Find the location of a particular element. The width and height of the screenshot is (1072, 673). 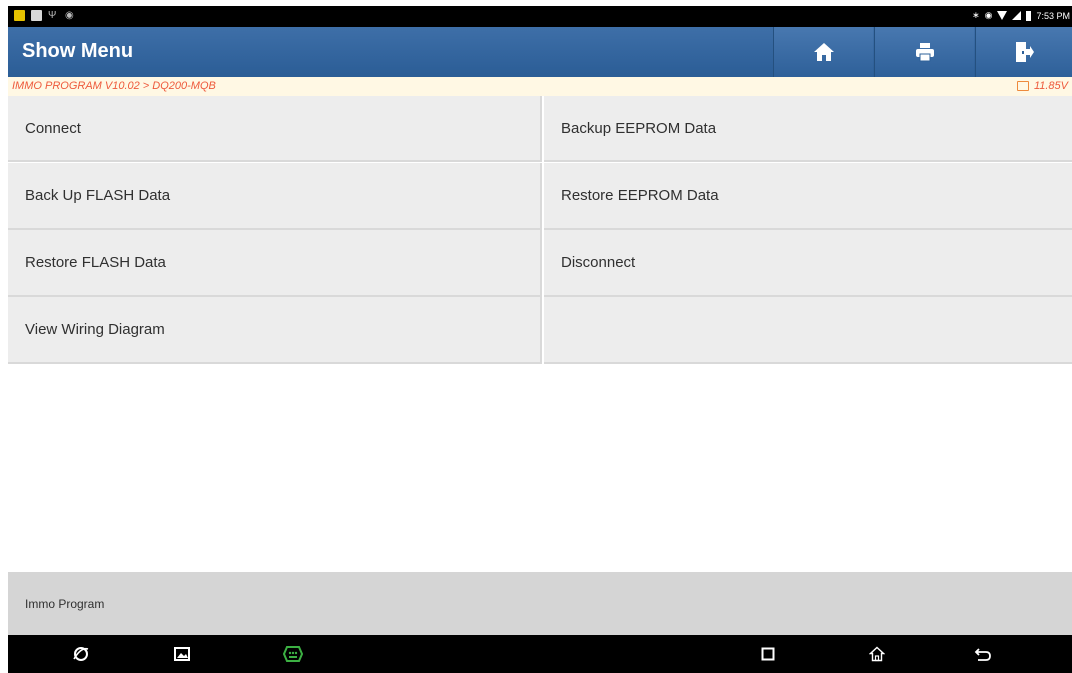

print-icon is located at coordinates (924, 52).